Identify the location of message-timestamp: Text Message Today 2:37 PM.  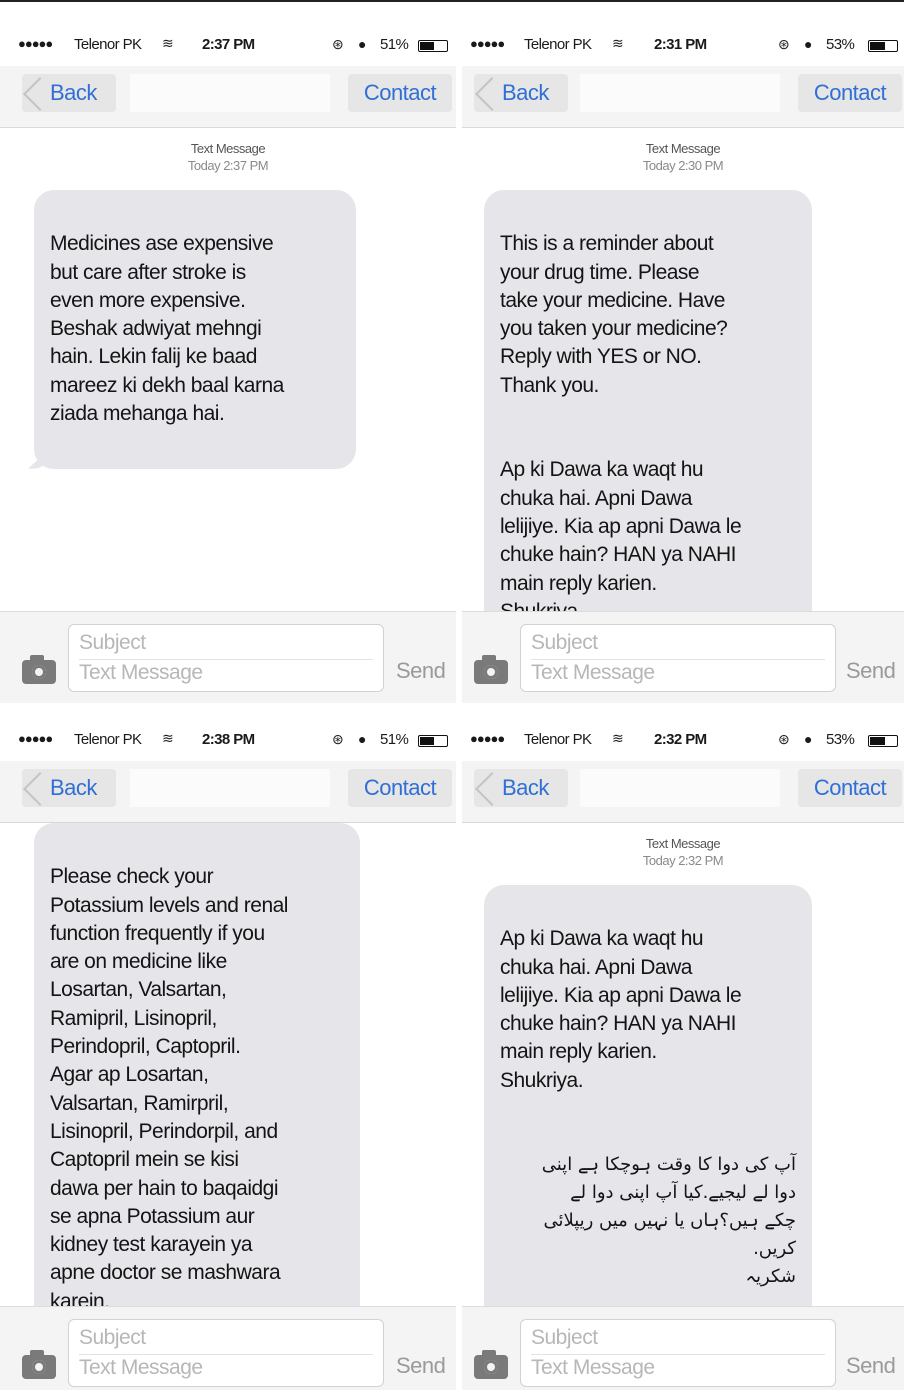
(228, 157).